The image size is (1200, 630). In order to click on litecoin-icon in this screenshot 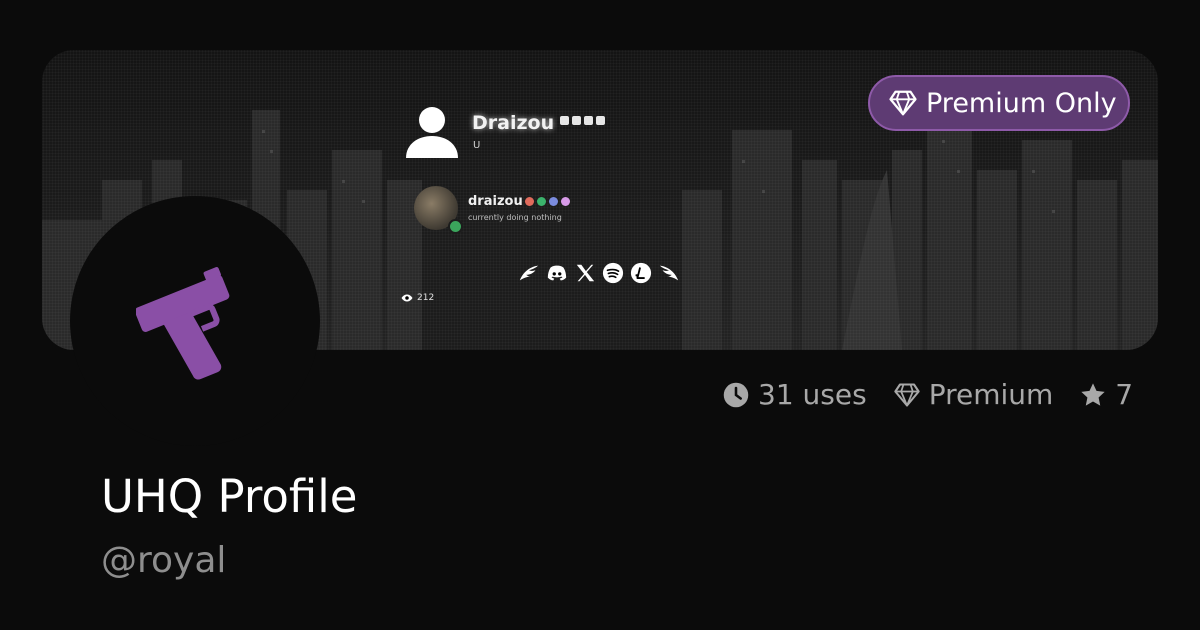, I will do `click(641, 273)`.